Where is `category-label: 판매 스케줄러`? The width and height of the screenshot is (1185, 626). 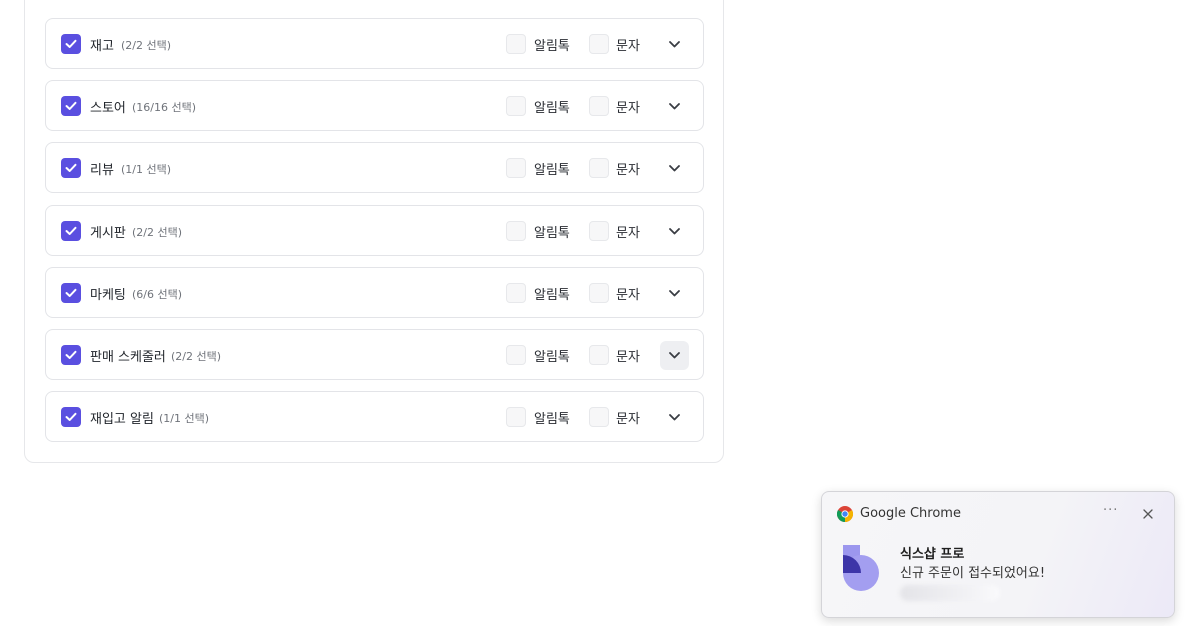 category-label: 판매 스케줄러 is located at coordinates (128, 357).